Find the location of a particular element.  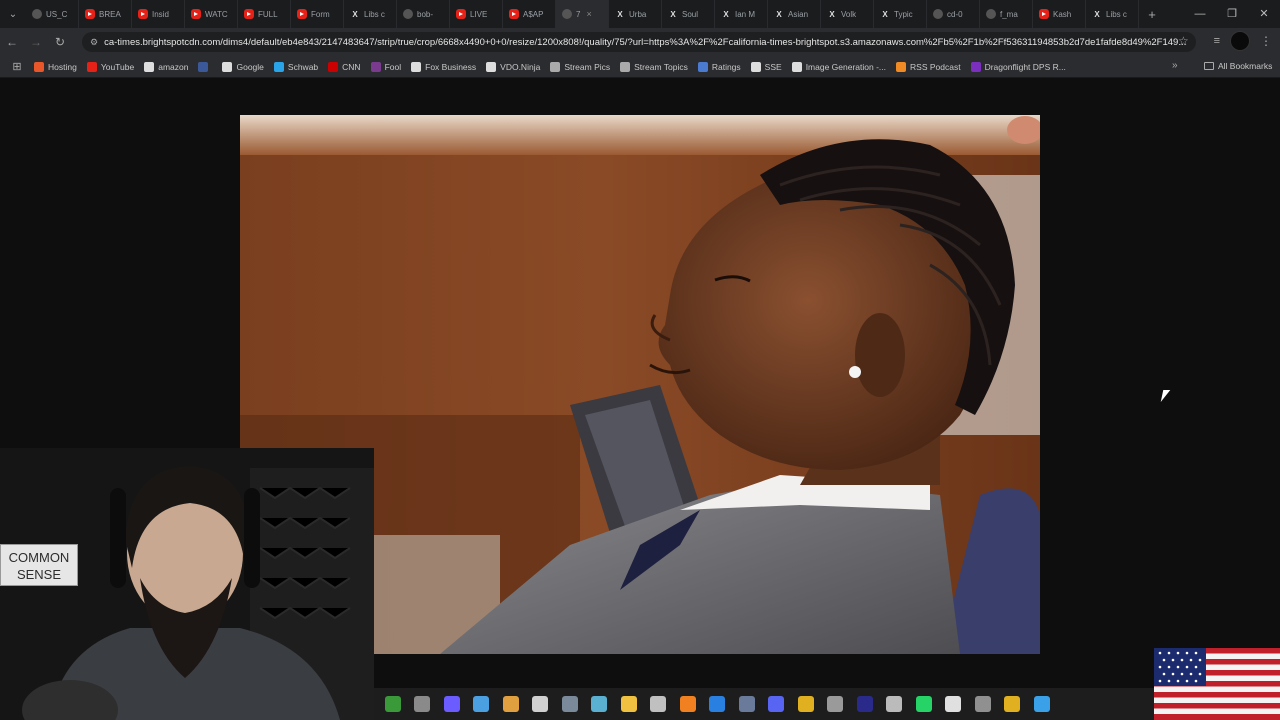

all-bookmarks-button: All Bookmarks is located at coordinates (1238, 66).